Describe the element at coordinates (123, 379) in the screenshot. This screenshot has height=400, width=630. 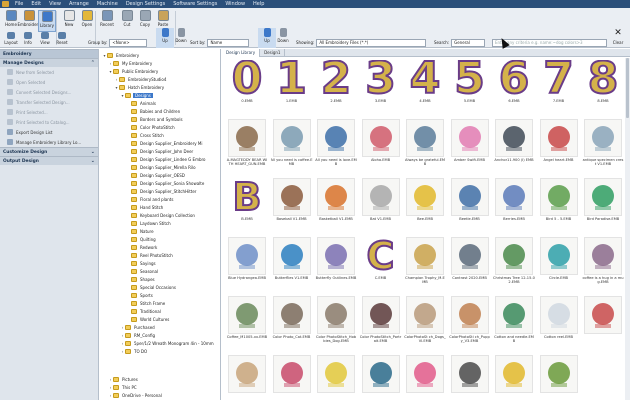
I see `tree-node: › Pictures` at that location.